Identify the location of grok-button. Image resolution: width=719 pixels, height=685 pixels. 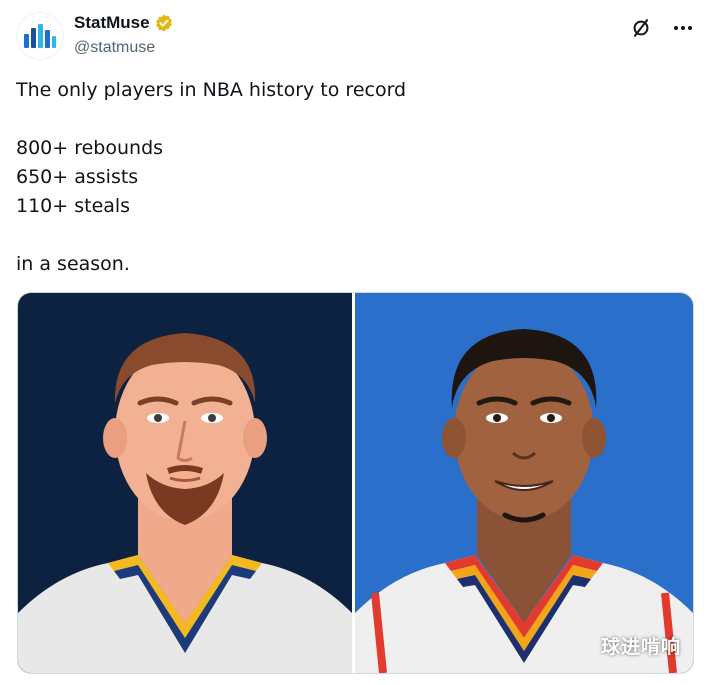
(641, 28).